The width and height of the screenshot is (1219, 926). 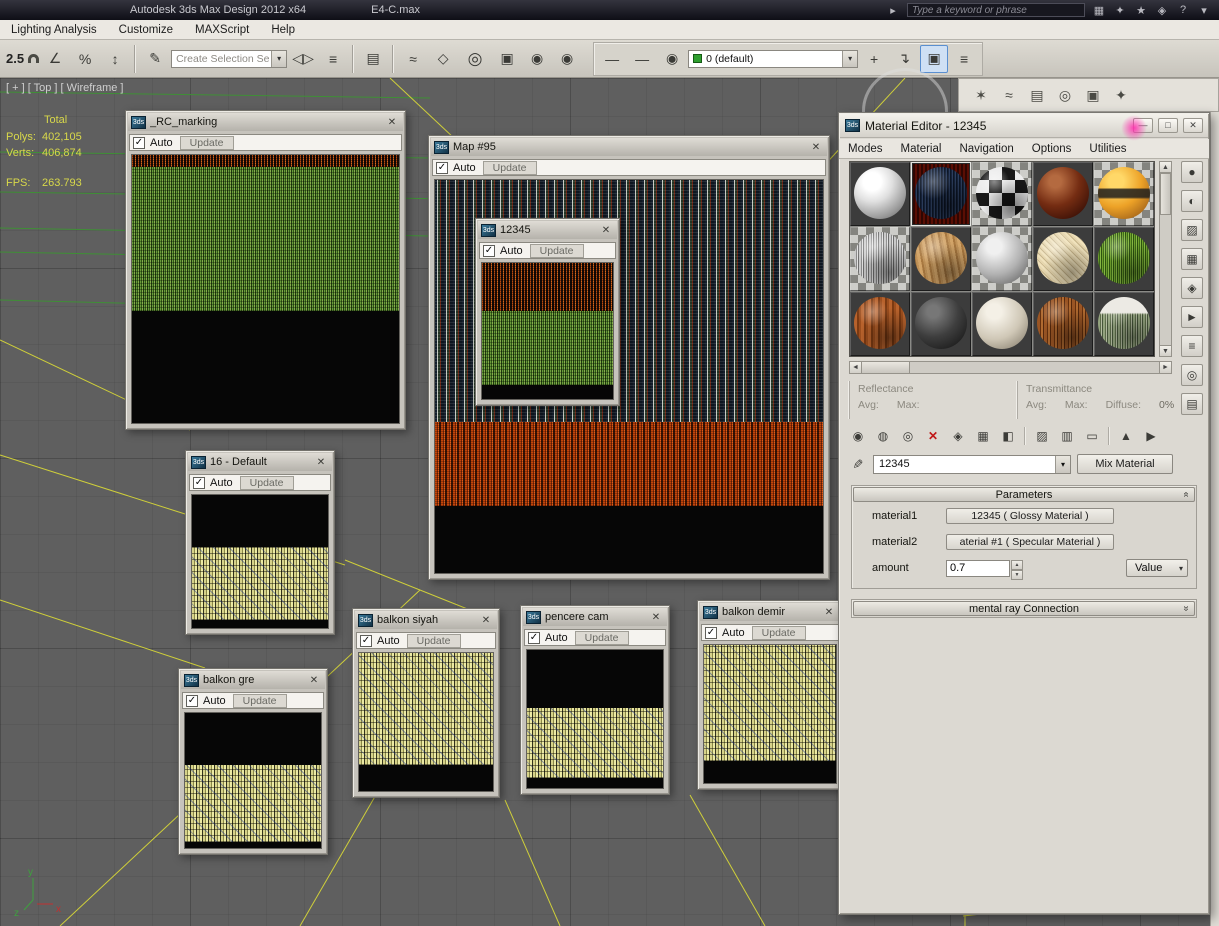 What do you see at coordinates (1024, 126) in the screenshot?
I see `material-editor-titlebar: 3ds Material Editor - 12345 — □ ✕` at bounding box center [1024, 126].